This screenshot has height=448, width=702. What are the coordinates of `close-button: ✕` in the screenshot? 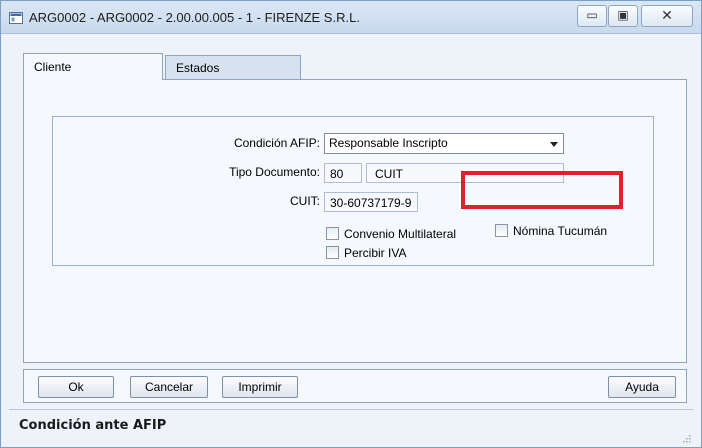 It's located at (667, 16).